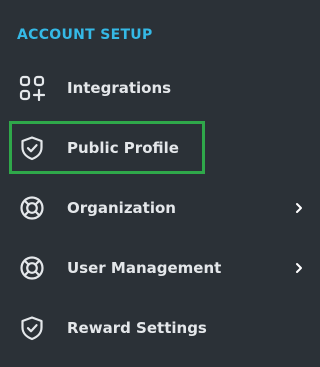 Image resolution: width=320 pixels, height=367 pixels. Describe the element at coordinates (85, 35) in the screenshot. I see `section-title: ACCOUNT SETUP` at that location.